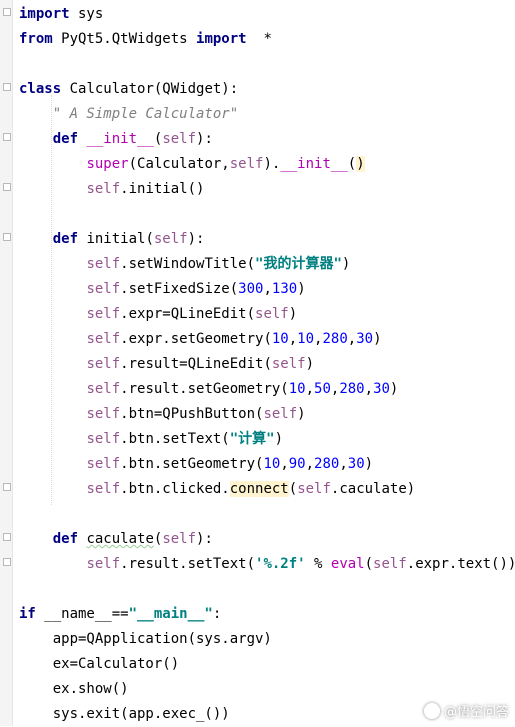 The width and height of the screenshot is (515, 727). I want to click on code-token: class, so click(40, 89).